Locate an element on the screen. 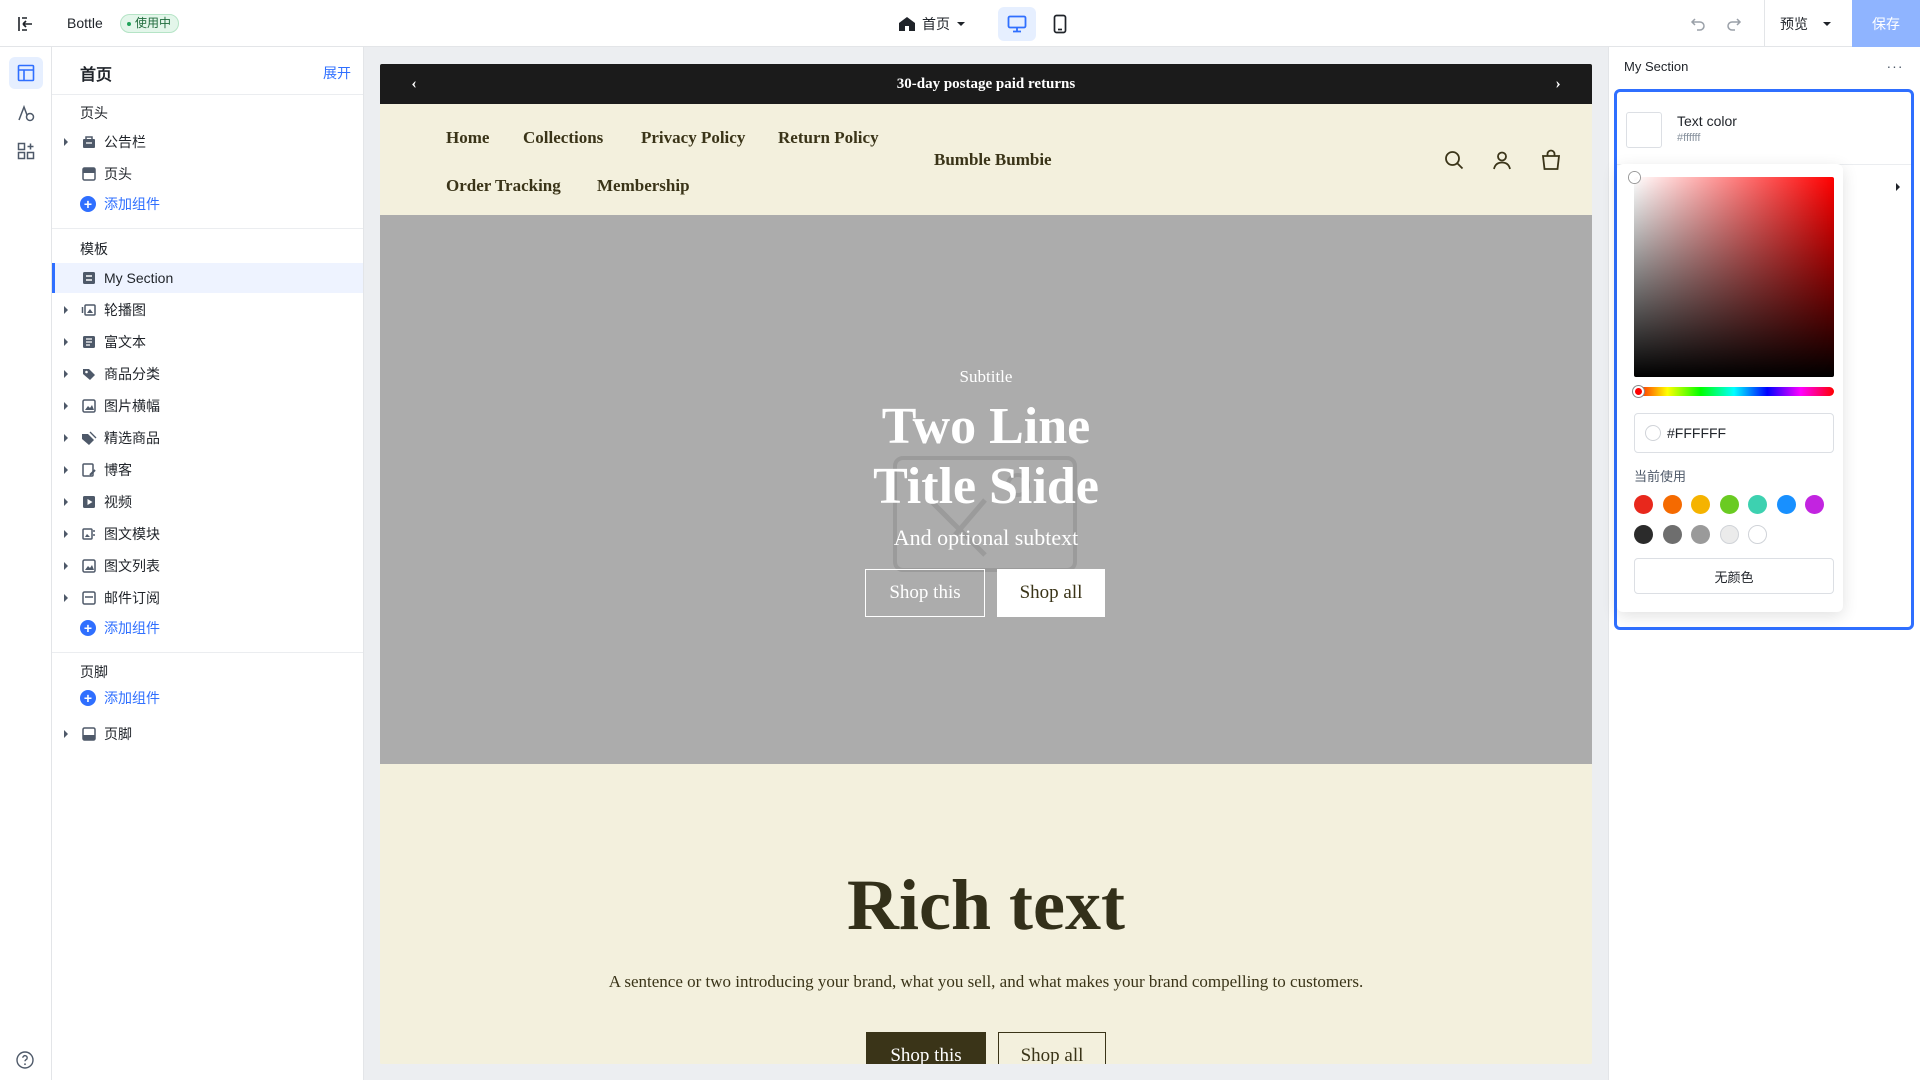 Image resolution: width=1920 pixels, height=1080 pixels. redo-button is located at coordinates (1734, 24).